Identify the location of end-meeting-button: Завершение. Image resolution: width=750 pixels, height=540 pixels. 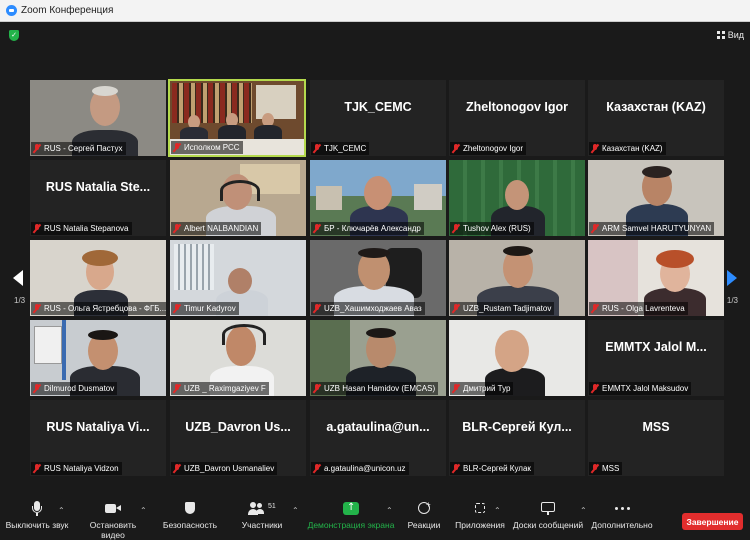
(712, 521).